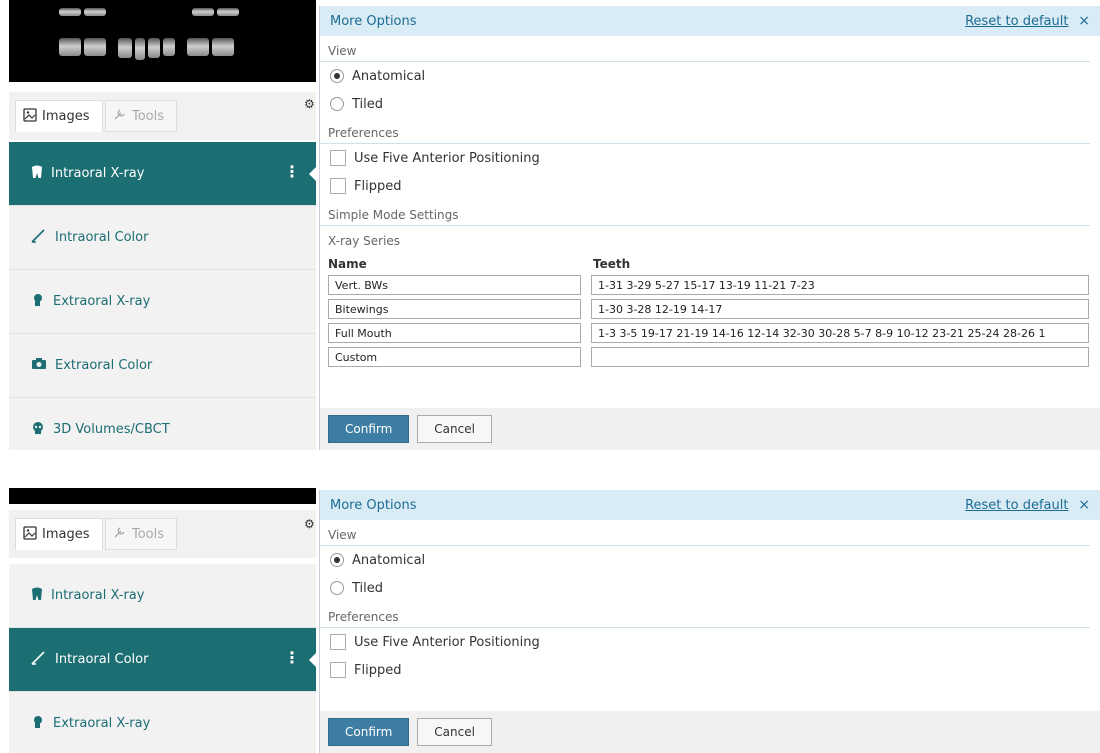 The image size is (1100, 753). I want to click on menu-item-intraoral-xray: Intraoral X-ray ⋮, so click(163, 174).